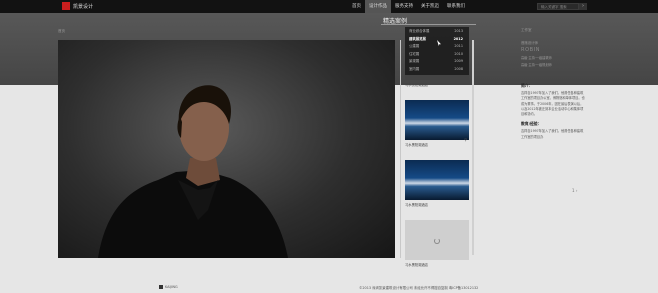 The width and height of the screenshot is (658, 293). What do you see at coordinates (437, 47) in the screenshot?
I see `dropdown-item: 公建展 2011` at bounding box center [437, 47].